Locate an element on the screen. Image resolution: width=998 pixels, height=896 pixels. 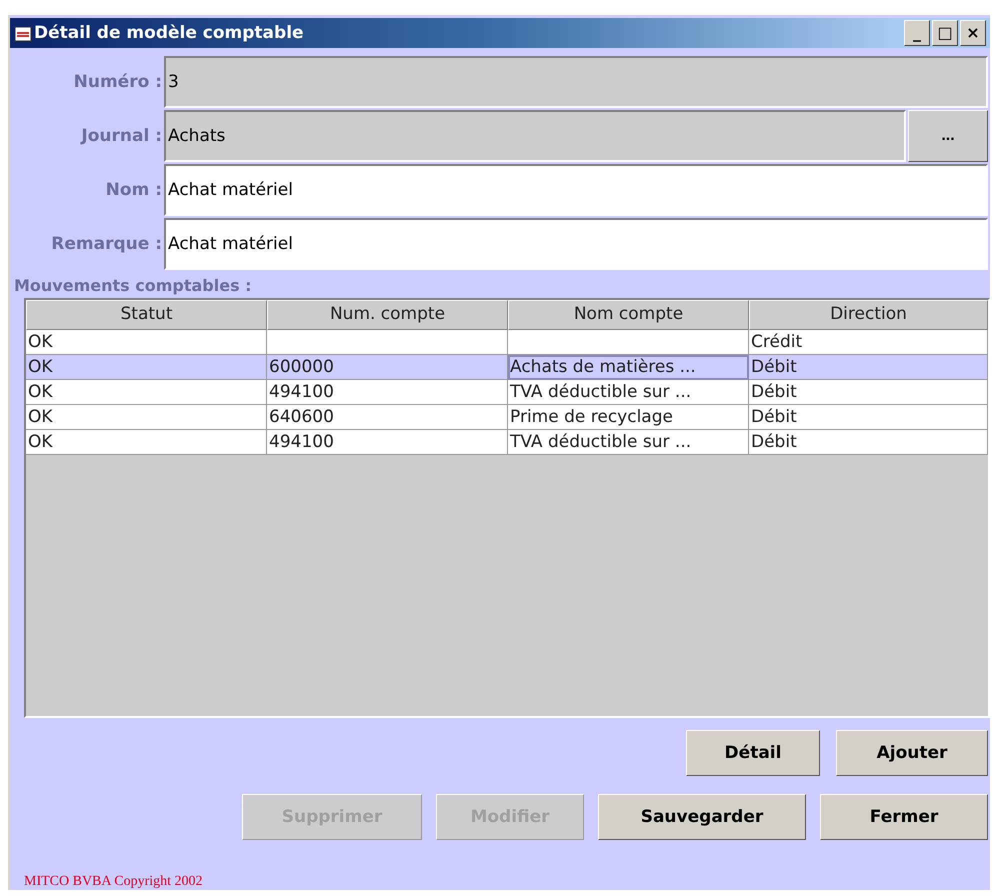
table-row: OK 600000 Achats de matières ... Débit is located at coordinates (507, 367).